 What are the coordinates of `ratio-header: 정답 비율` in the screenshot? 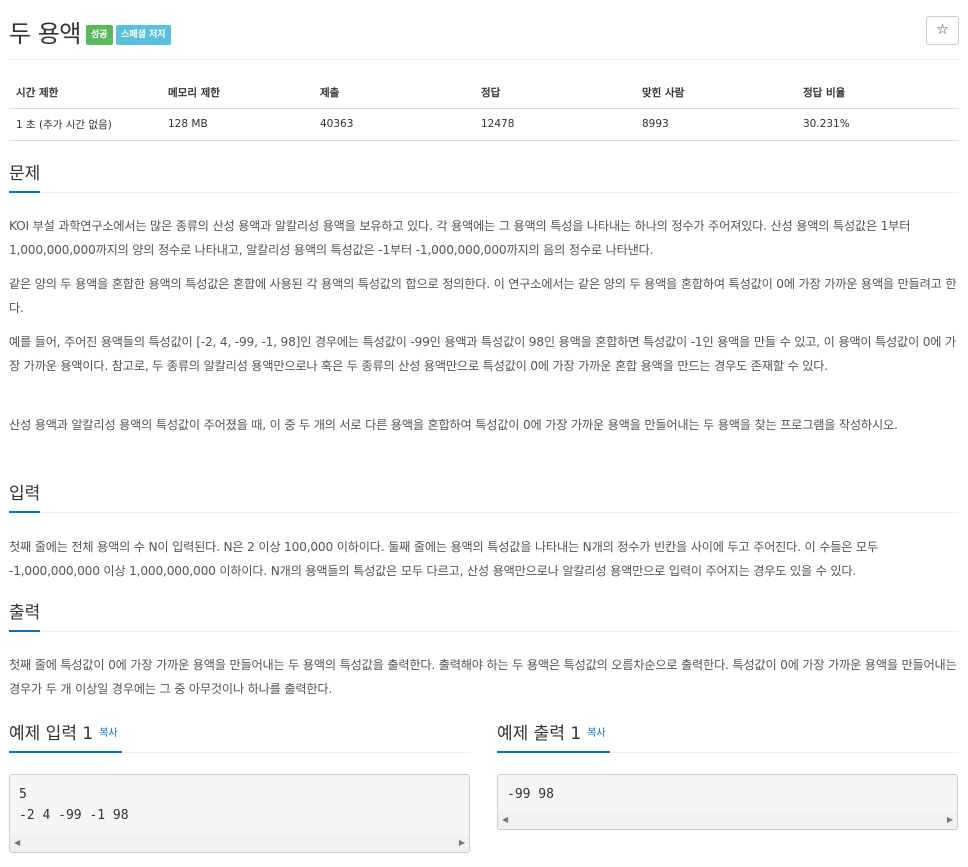 It's located at (877, 93).